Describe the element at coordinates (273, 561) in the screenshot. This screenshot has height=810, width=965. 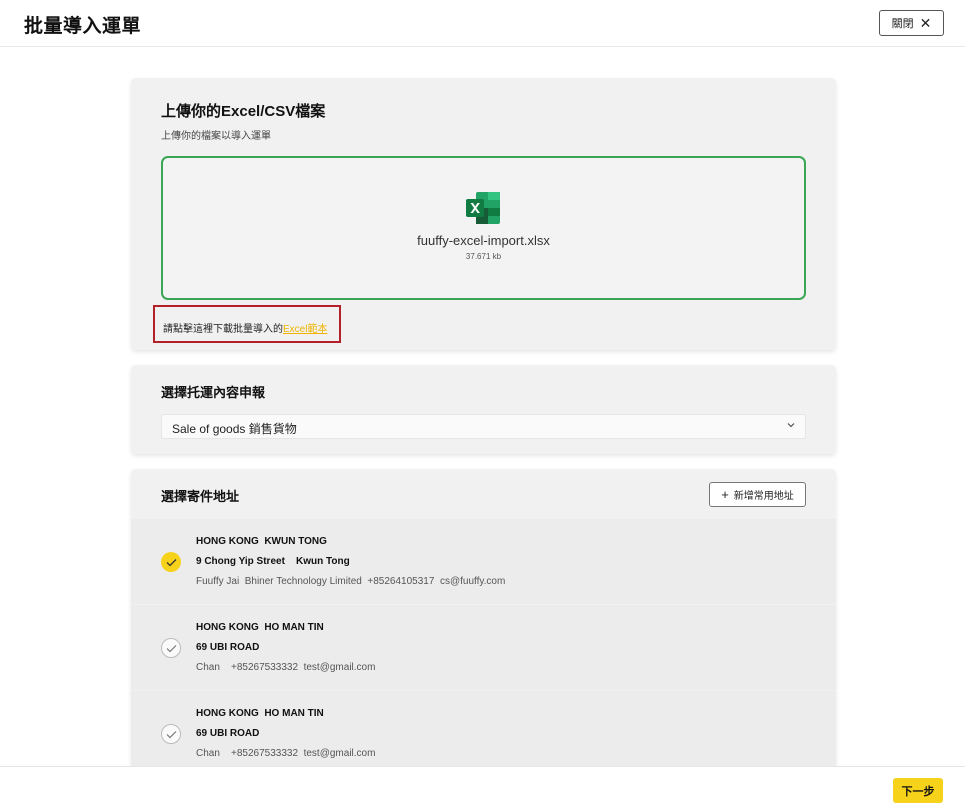
I see `address-street: 9 Chong Yip Street Kwun Tong` at that location.